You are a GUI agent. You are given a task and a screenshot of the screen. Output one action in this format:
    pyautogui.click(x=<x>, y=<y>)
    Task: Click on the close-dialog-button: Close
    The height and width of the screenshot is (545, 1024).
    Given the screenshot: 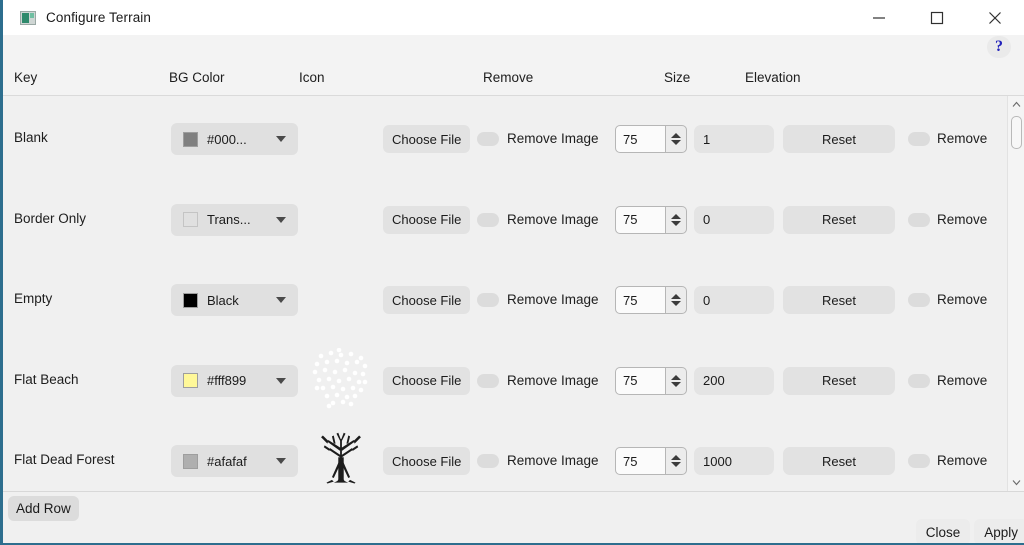 What is the action you would take?
    pyautogui.click(x=943, y=531)
    